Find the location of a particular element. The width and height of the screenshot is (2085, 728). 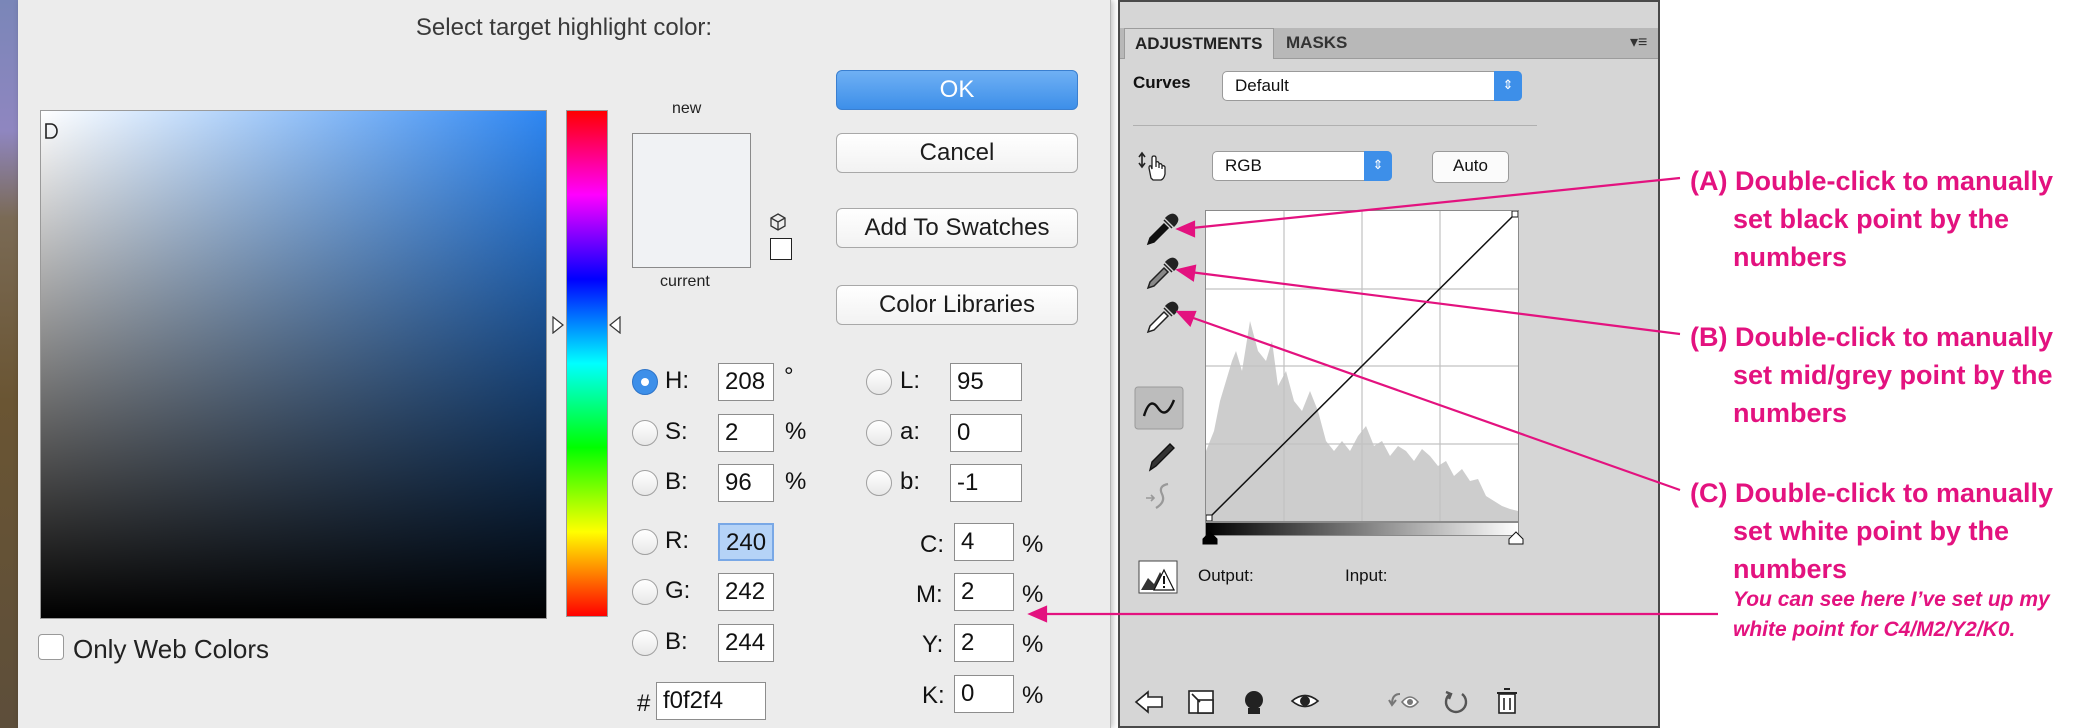

annotation-note-line1: You can see here I’ve set up my is located at coordinates (1891, 599).